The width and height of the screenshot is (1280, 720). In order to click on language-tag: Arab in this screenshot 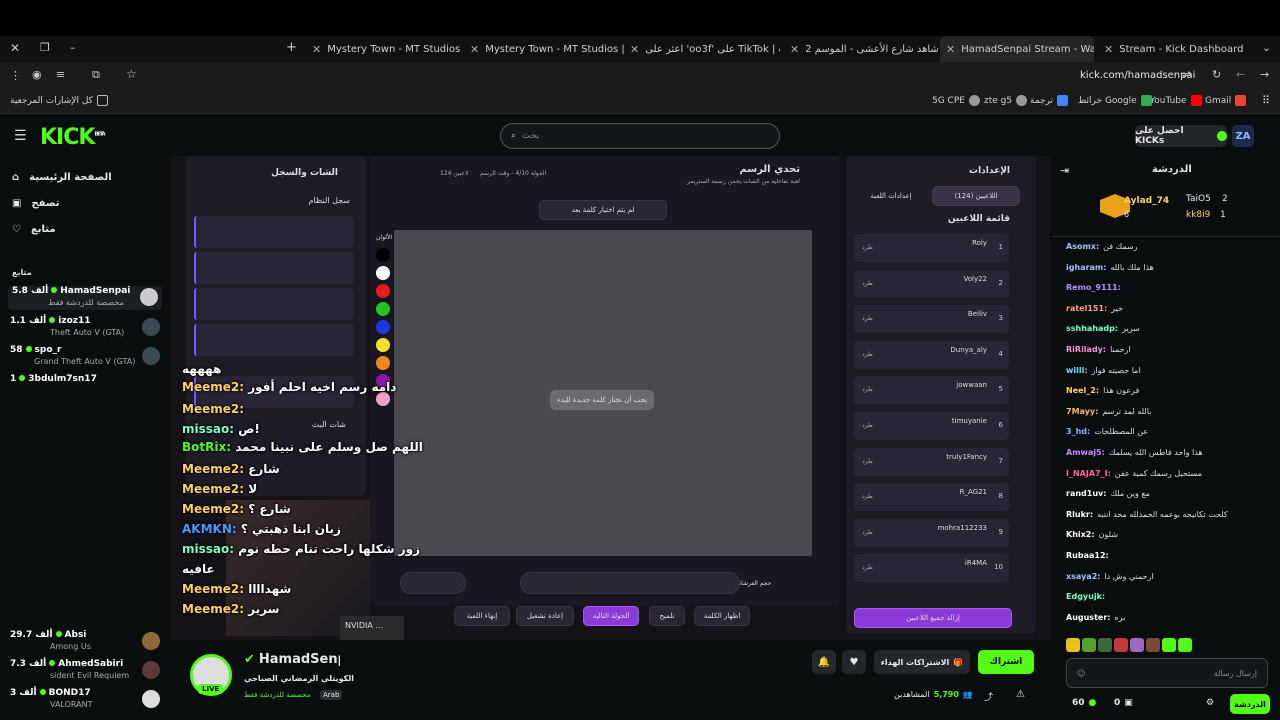, I will do `click(331, 695)`.